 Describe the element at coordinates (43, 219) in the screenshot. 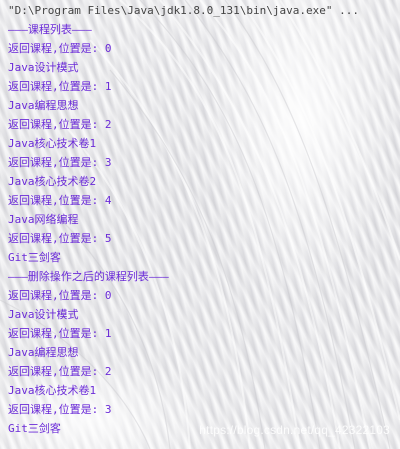

I see `console-line: Java网络编程` at that location.